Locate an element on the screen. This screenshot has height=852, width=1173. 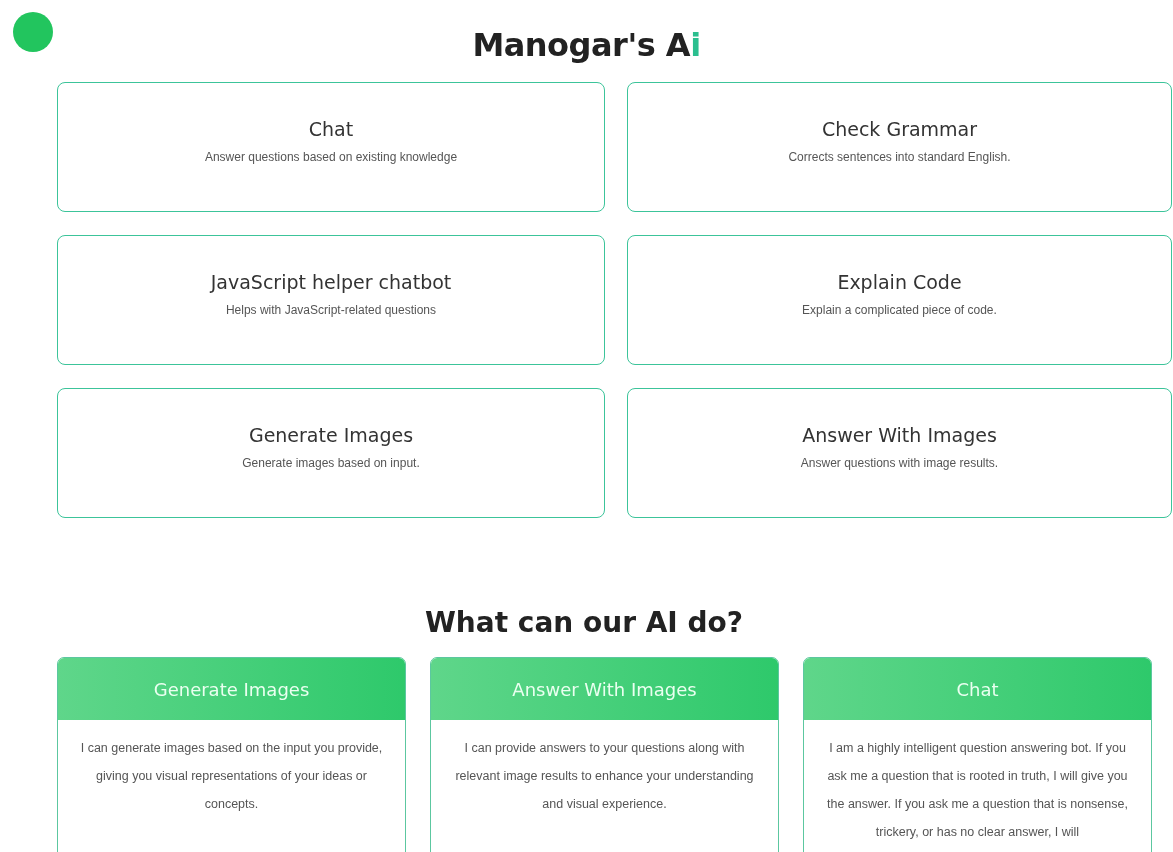
tool-card: Check Grammar Corrects sentences into standard English. is located at coordinates (899, 147).